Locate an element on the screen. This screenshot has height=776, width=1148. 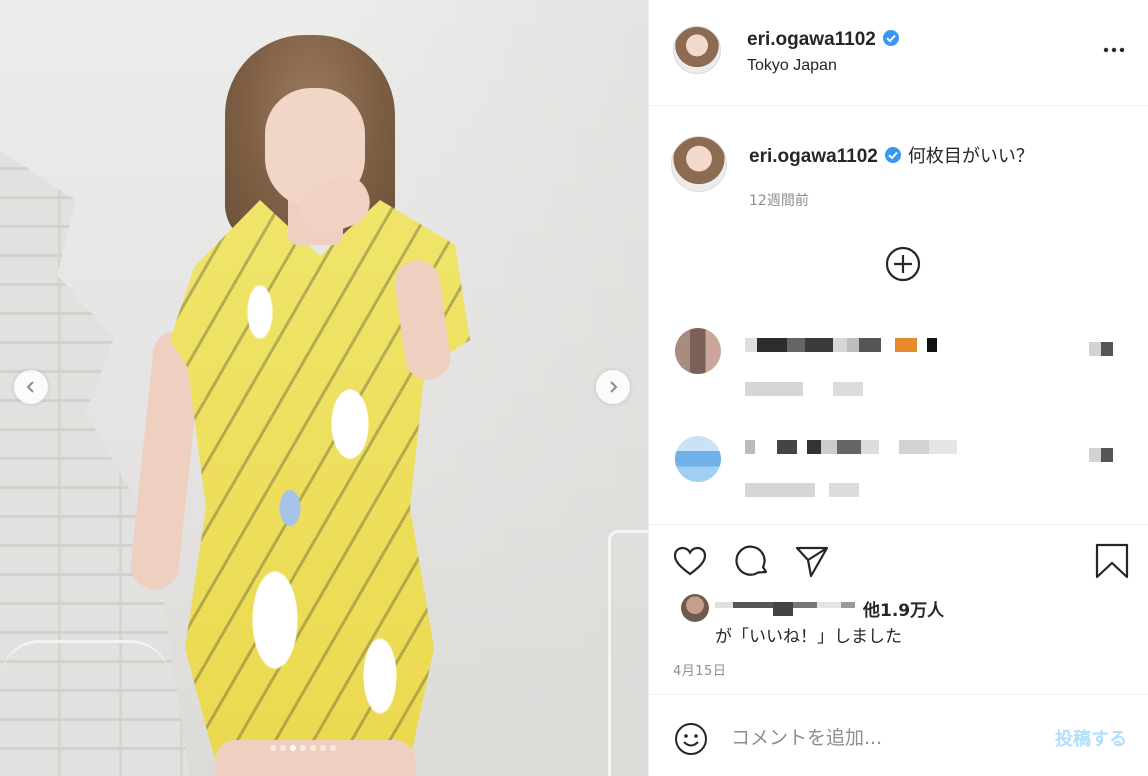
comment-bar: 投稿する is located at coordinates (898, 735).